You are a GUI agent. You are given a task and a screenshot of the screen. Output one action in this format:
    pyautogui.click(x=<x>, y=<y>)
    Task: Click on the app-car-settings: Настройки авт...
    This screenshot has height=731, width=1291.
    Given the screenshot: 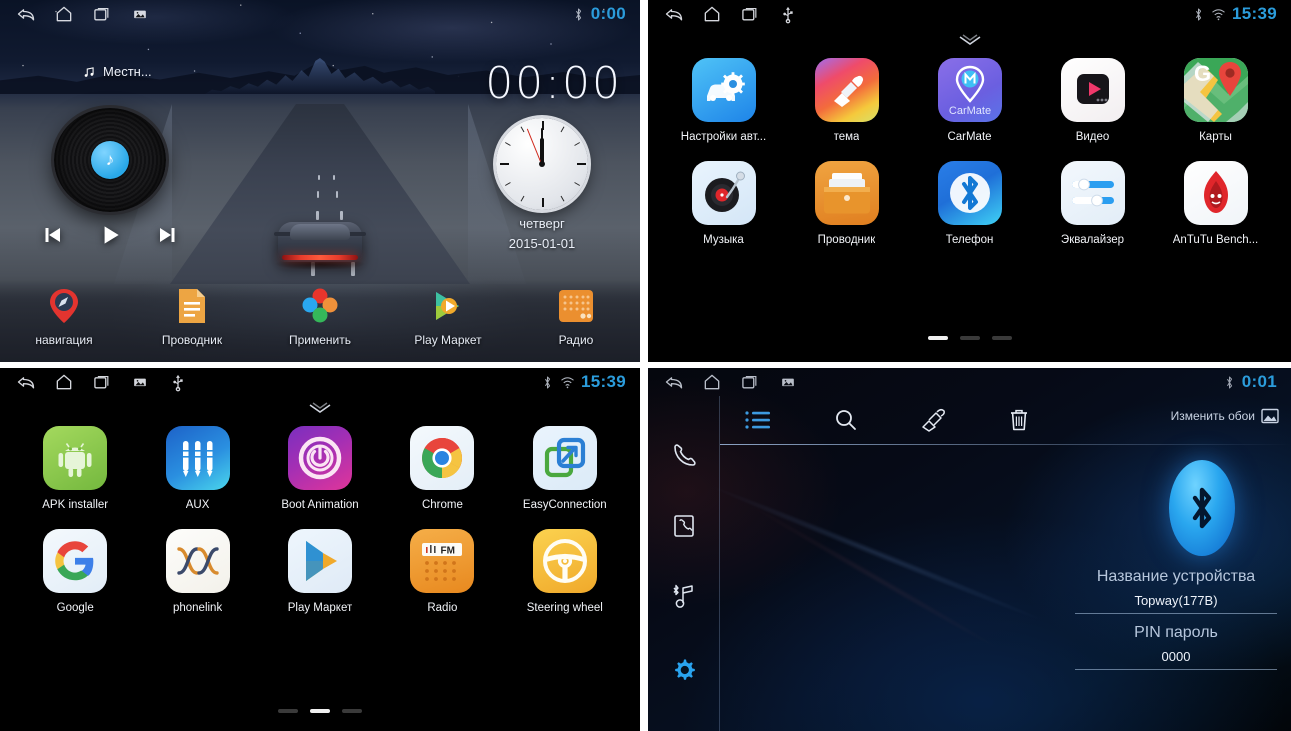 What is the action you would take?
    pyautogui.click(x=723, y=100)
    